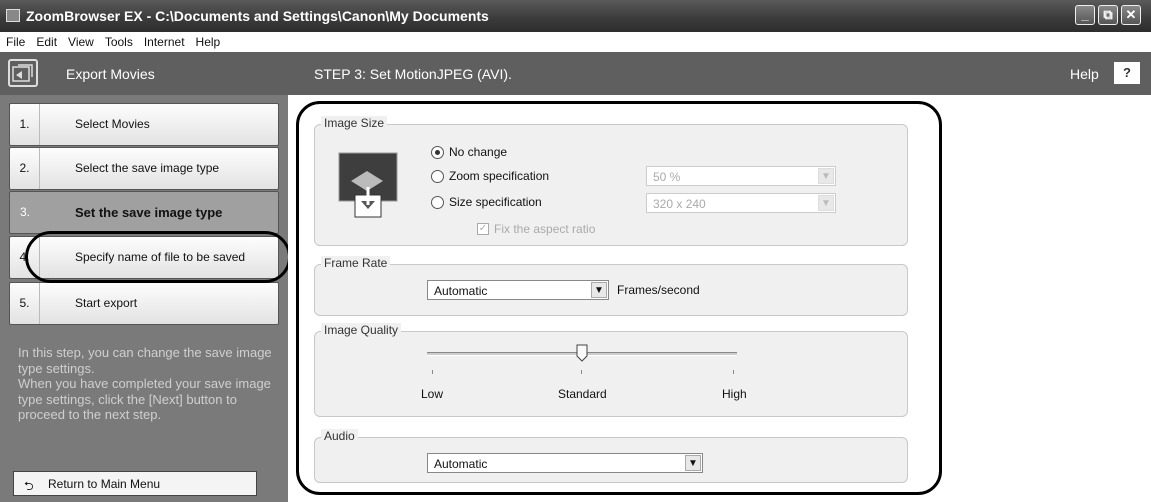 This screenshot has width=1151, height=502. What do you see at coordinates (104, 484) in the screenshot?
I see `return-label: Return to Main Menu` at bounding box center [104, 484].